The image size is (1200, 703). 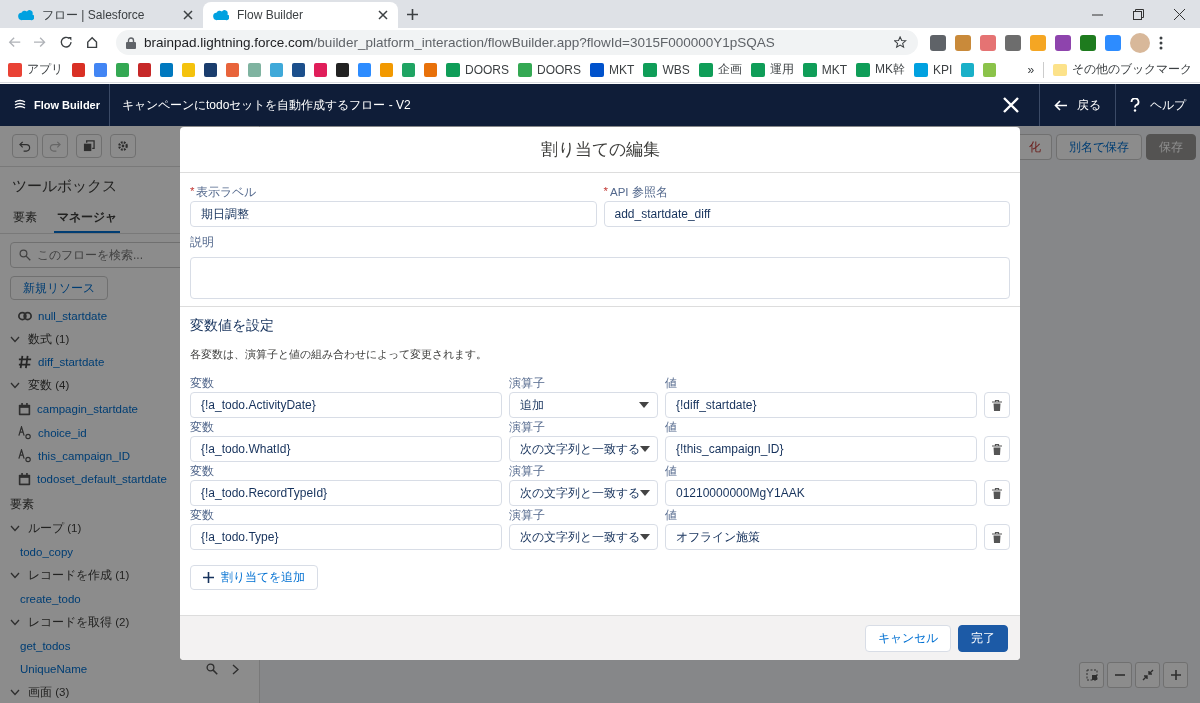 I want to click on bookmark: 運用, so click(x=772, y=69).